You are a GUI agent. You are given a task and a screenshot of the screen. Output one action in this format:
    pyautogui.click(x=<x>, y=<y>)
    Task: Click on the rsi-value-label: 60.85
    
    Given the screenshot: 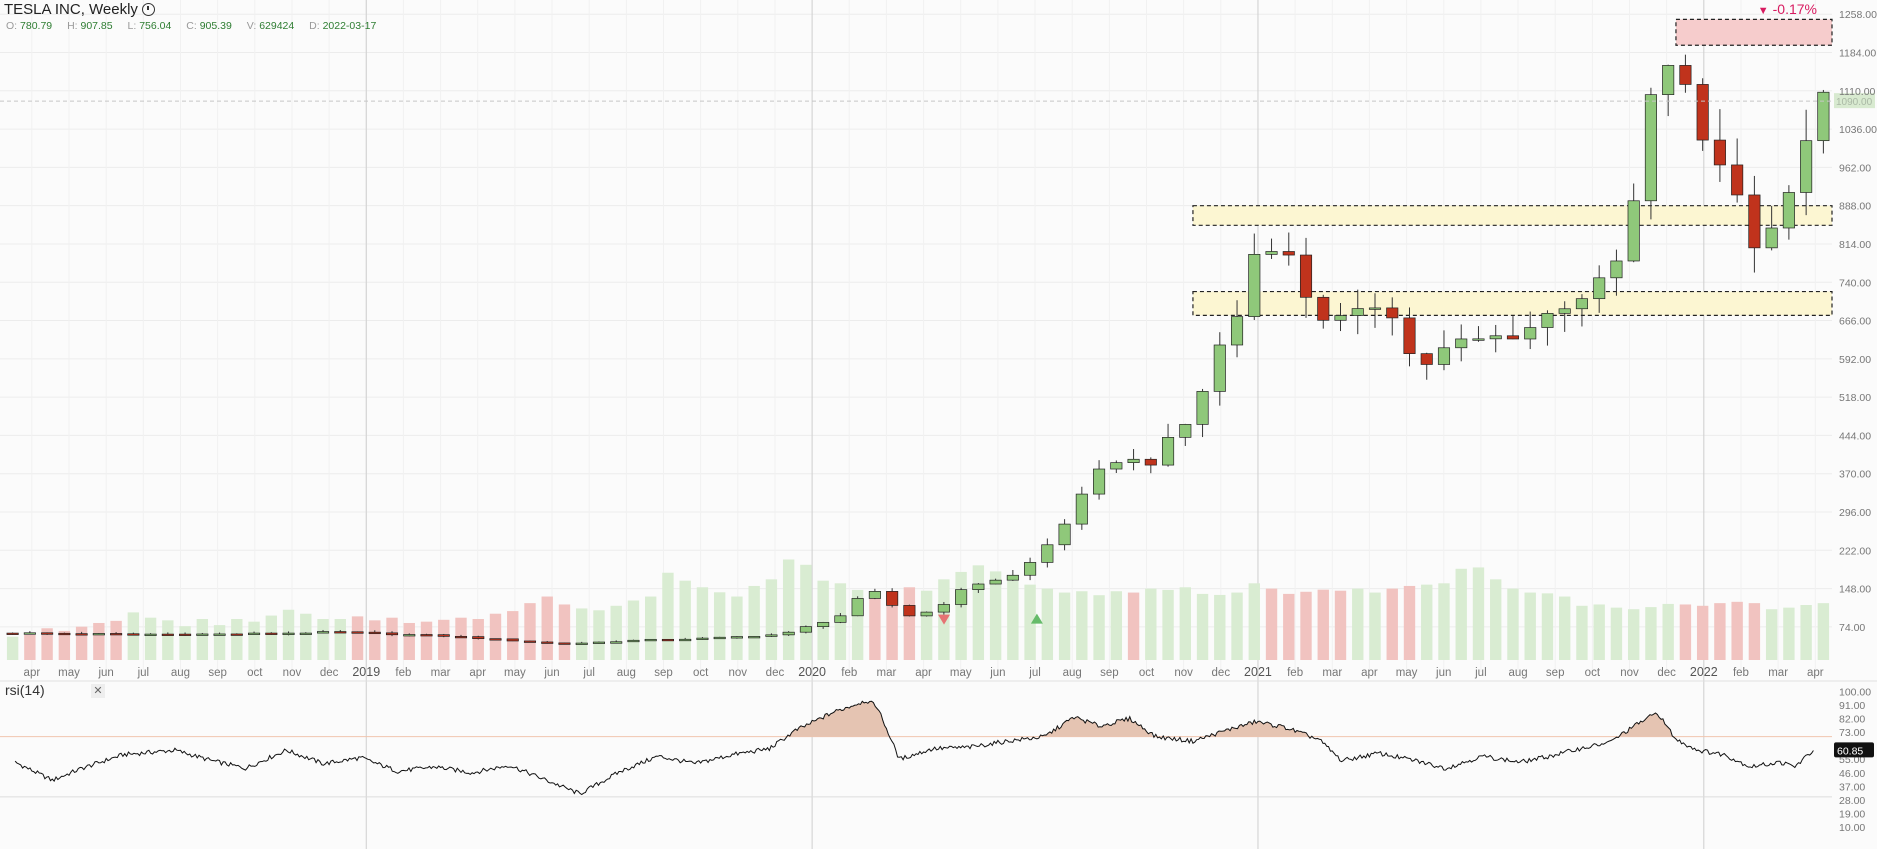 What is the action you would take?
    pyautogui.click(x=1850, y=751)
    